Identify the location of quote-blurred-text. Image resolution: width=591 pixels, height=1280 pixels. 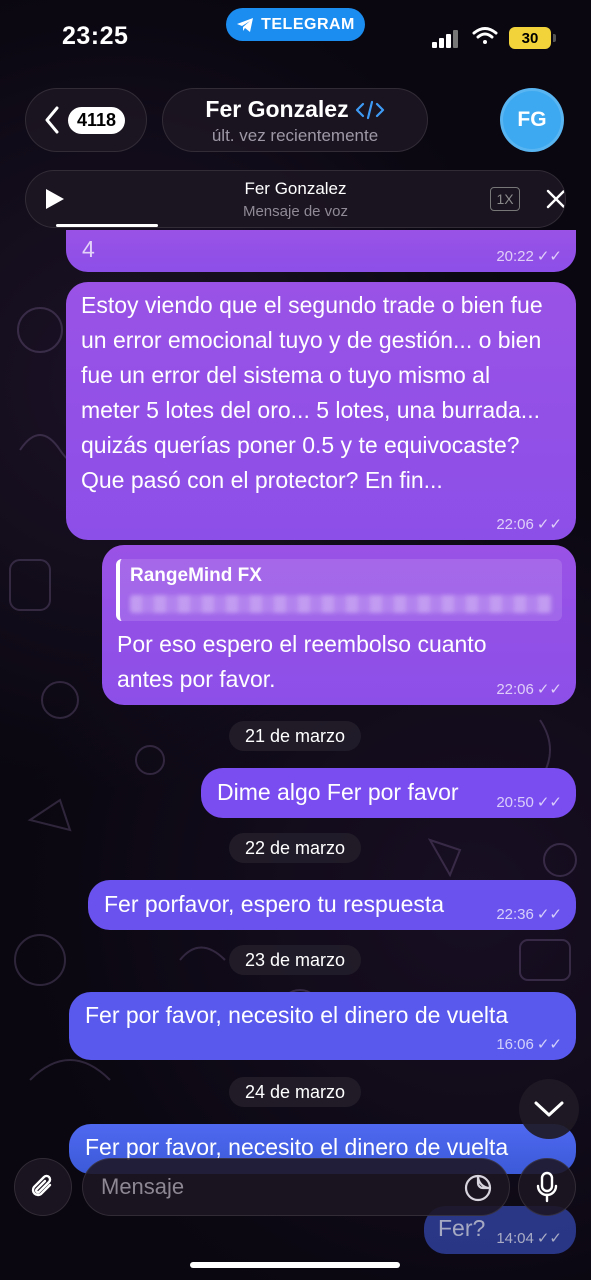
(341, 604).